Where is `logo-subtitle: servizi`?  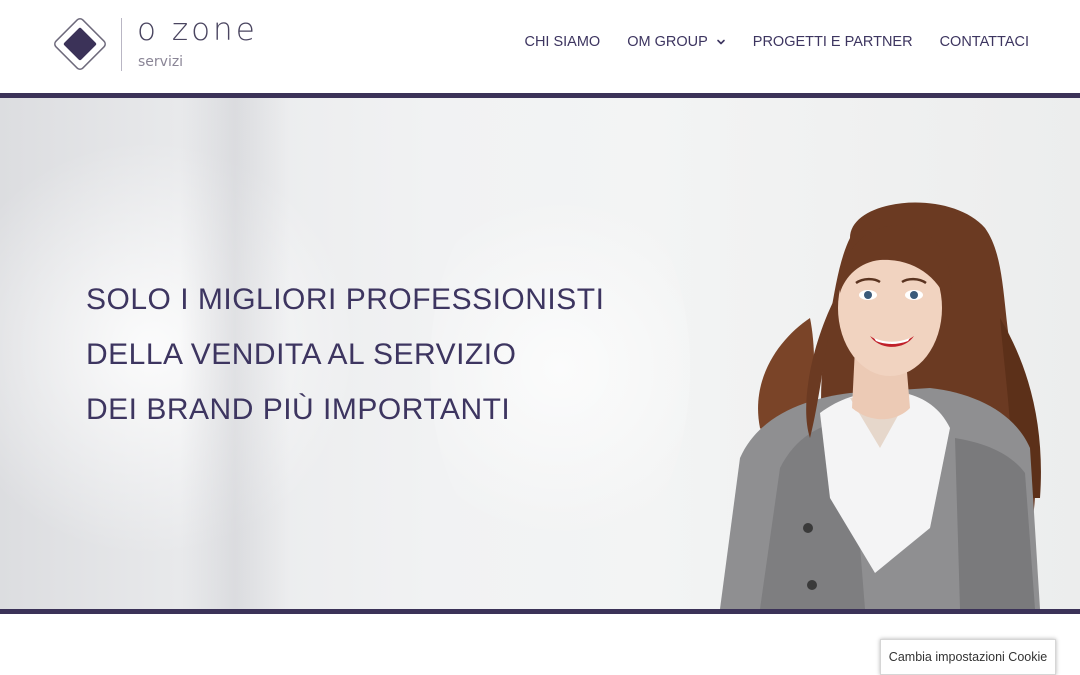
logo-subtitle: servizi is located at coordinates (161, 62).